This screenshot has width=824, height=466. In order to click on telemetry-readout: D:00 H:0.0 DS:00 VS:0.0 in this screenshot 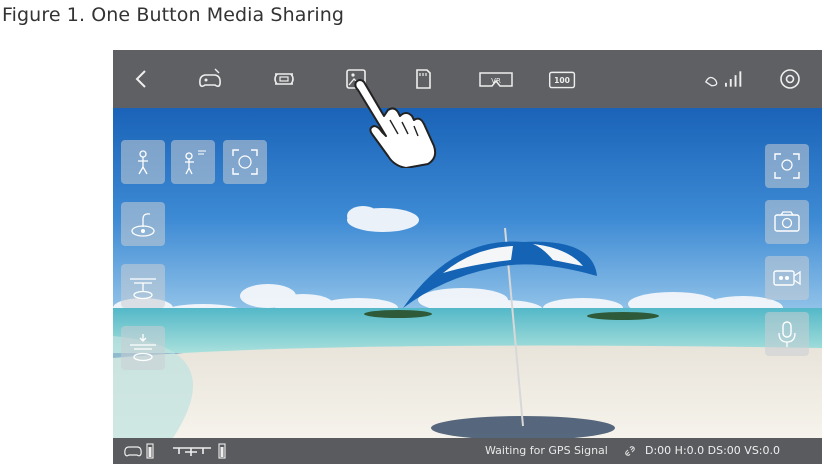, I will do `click(712, 450)`.